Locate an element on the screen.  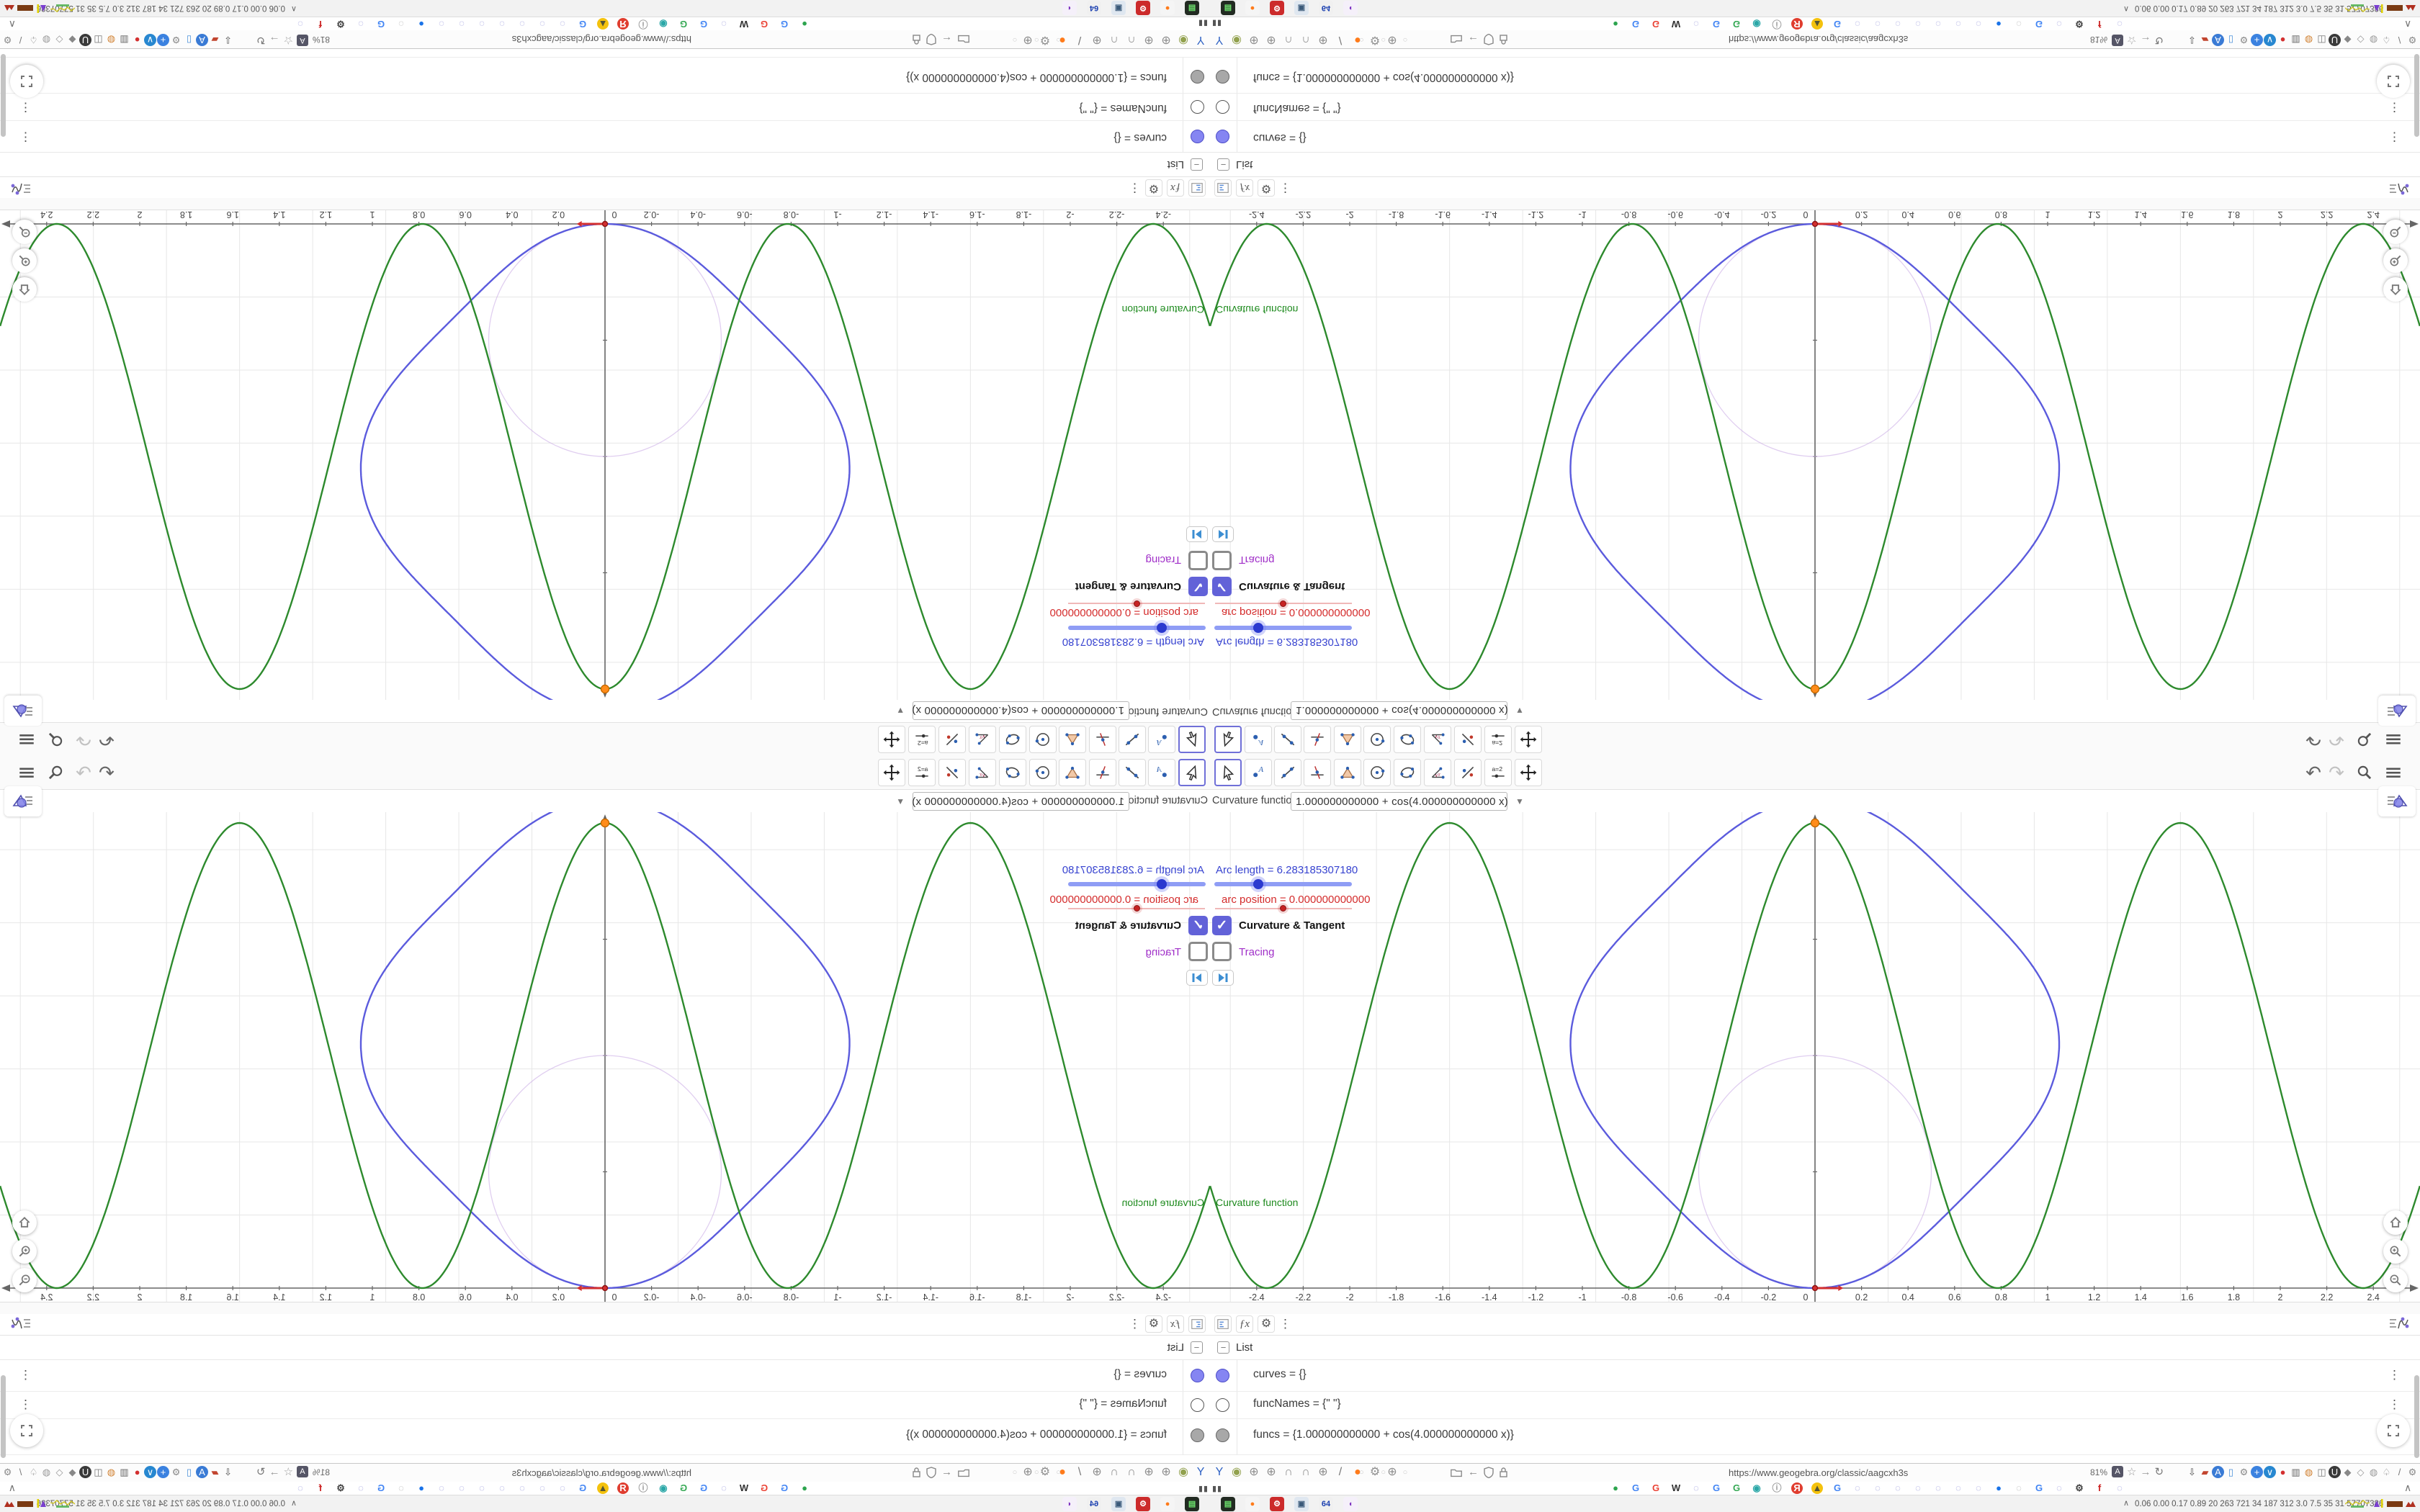
nav-icon: / is located at coordinates (1340, 40).